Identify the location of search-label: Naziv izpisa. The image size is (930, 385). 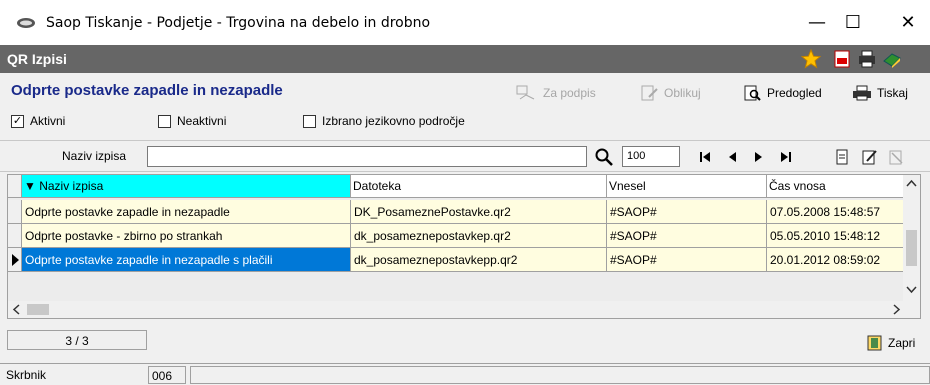
(94, 156).